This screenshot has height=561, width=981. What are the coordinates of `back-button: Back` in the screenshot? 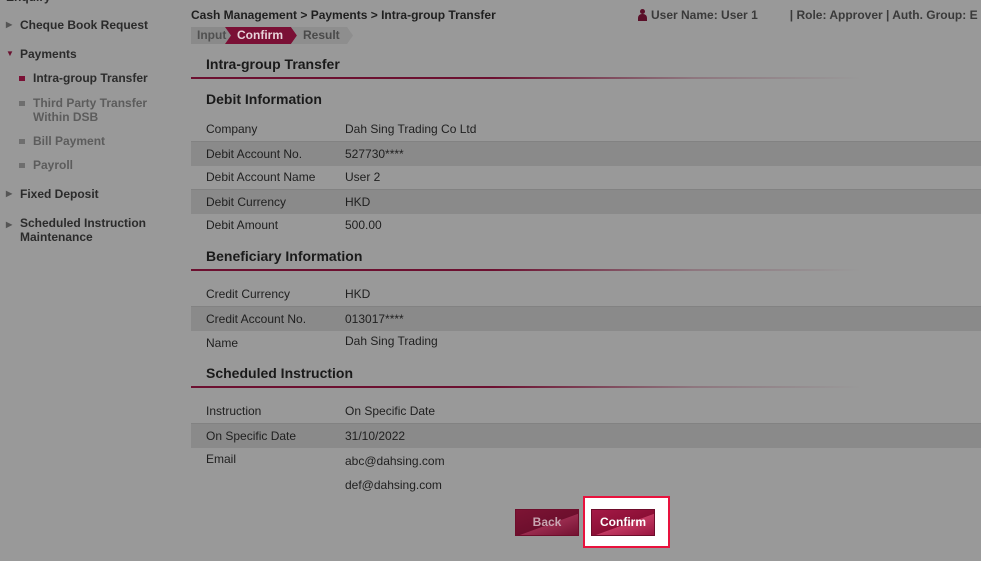 It's located at (547, 522).